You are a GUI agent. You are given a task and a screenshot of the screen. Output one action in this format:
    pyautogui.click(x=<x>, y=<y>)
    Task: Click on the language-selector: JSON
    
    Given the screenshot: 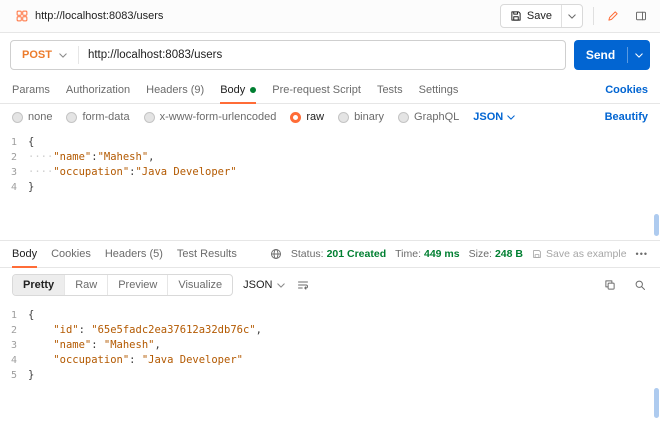 What is the action you would take?
    pyautogui.click(x=494, y=117)
    